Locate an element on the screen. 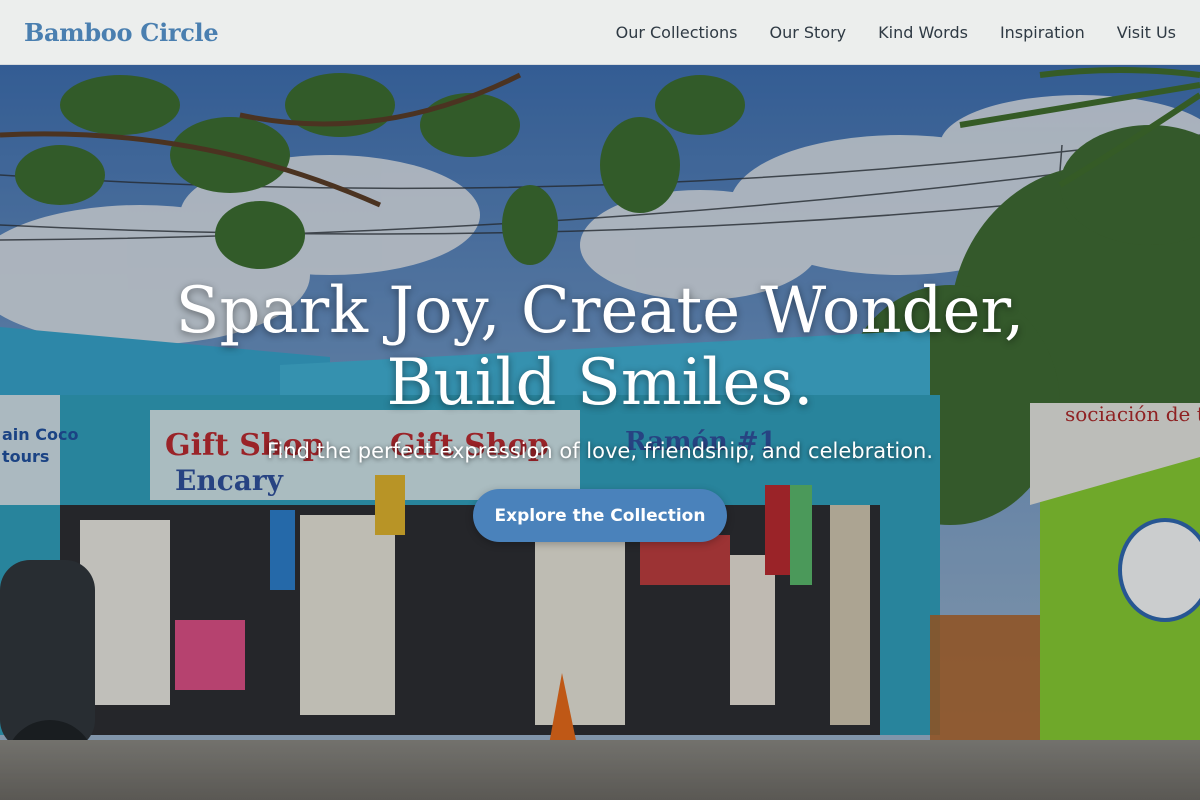  hero-headline: Spark Joy, Create Wonder, Build Smiles. is located at coordinates (600, 347).